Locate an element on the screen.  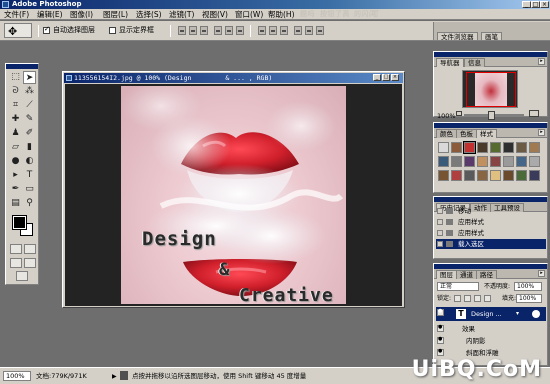
navigator-thumbnail is located at coordinates (490, 89).